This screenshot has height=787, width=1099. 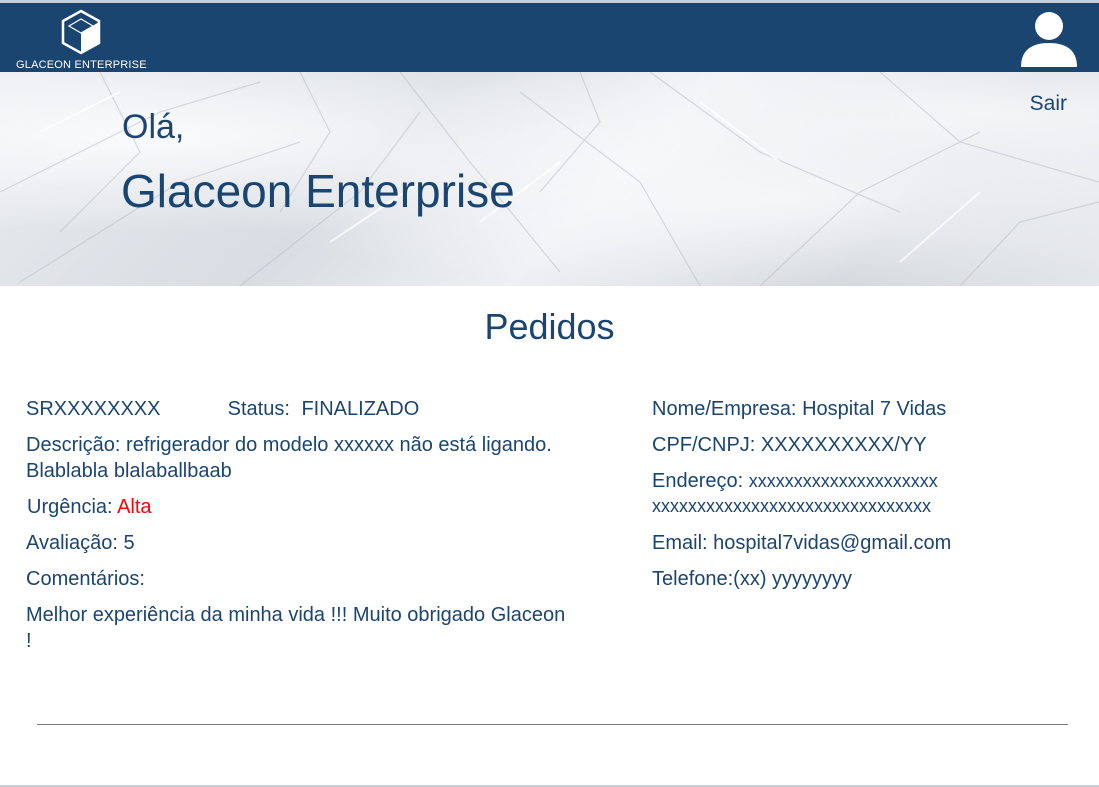 I want to click on status-value: FINALIZADO, so click(x=360, y=409).